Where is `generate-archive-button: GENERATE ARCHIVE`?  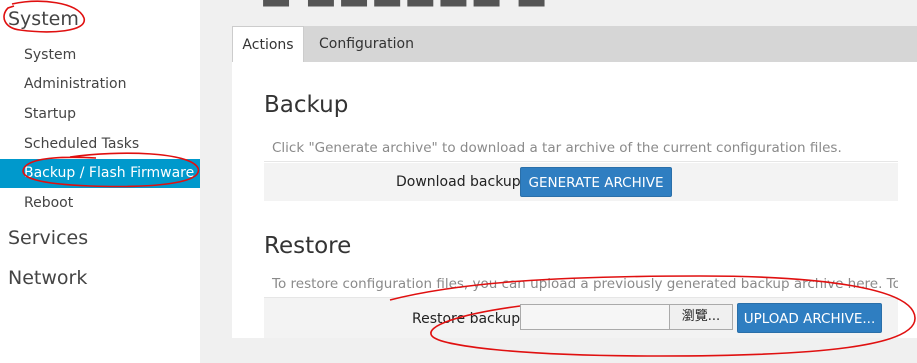
generate-archive-button: GENERATE ARCHIVE is located at coordinates (596, 182).